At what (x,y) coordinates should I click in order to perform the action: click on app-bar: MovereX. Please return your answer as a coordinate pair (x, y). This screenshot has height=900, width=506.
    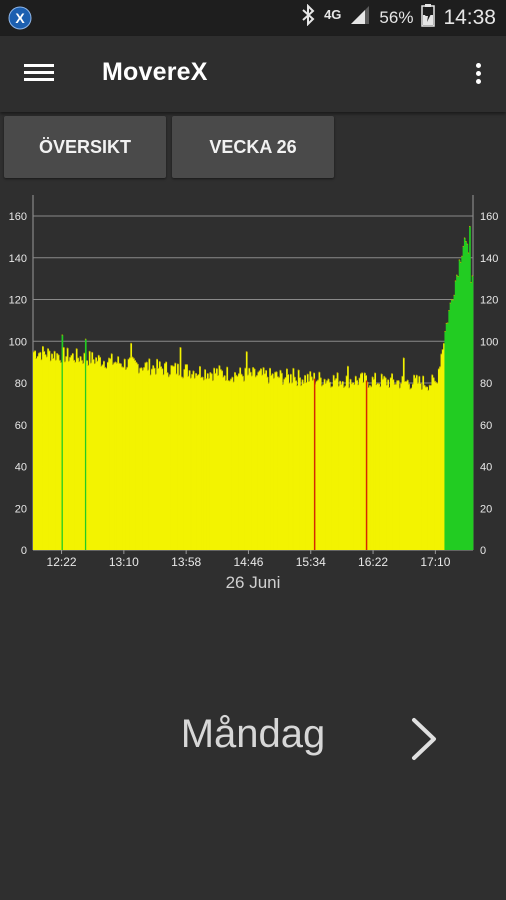
    Looking at the image, I should click on (253, 74).